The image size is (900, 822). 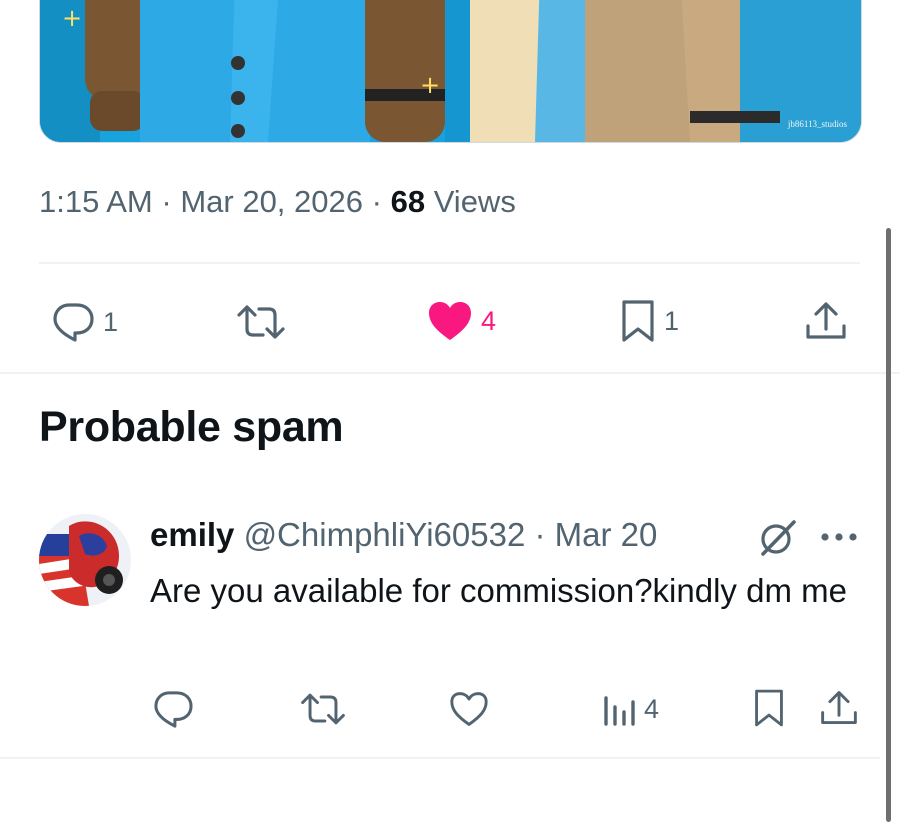 I want to click on views-icon, so click(x=619, y=711).